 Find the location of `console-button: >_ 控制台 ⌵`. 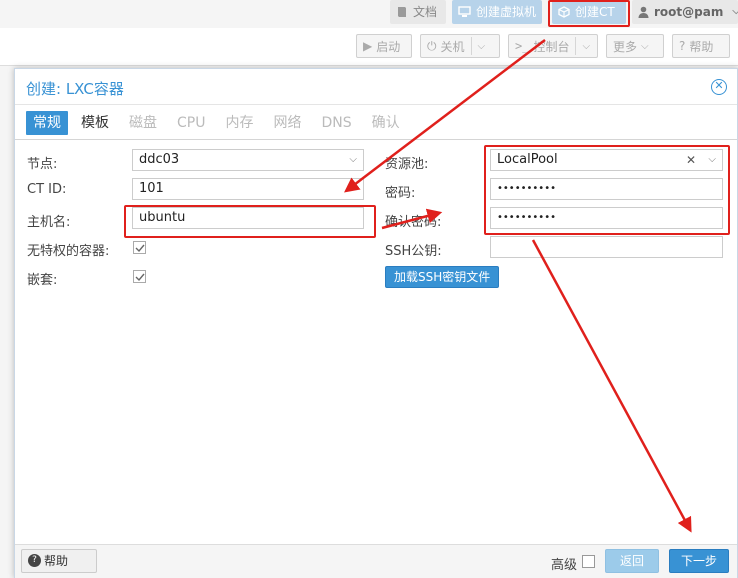

console-button: >_ 控制台 ⌵ is located at coordinates (553, 46).